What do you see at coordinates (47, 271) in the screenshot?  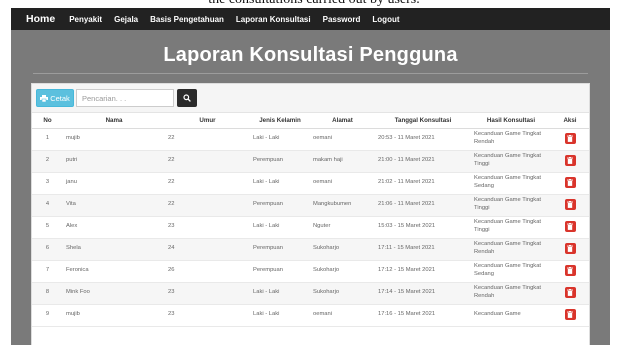 I see `cell-no: 7` at bounding box center [47, 271].